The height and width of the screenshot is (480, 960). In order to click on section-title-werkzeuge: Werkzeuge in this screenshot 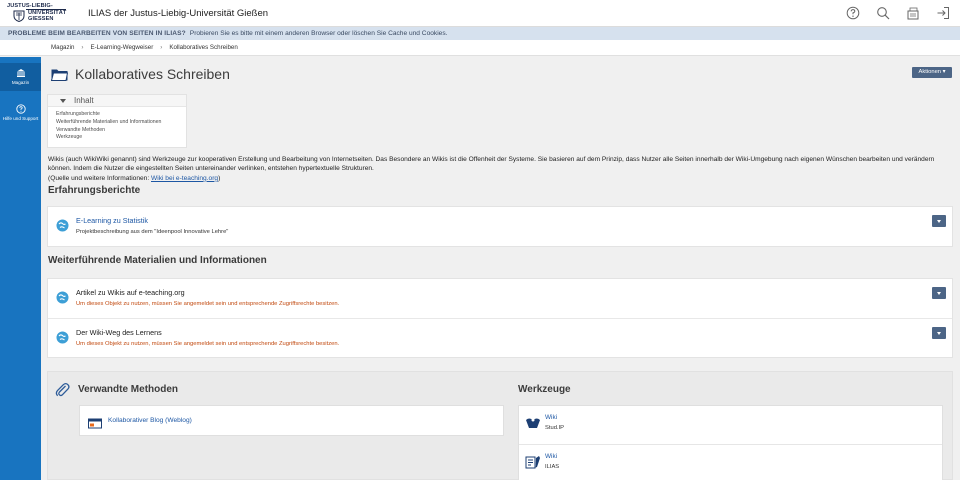, I will do `click(544, 389)`.